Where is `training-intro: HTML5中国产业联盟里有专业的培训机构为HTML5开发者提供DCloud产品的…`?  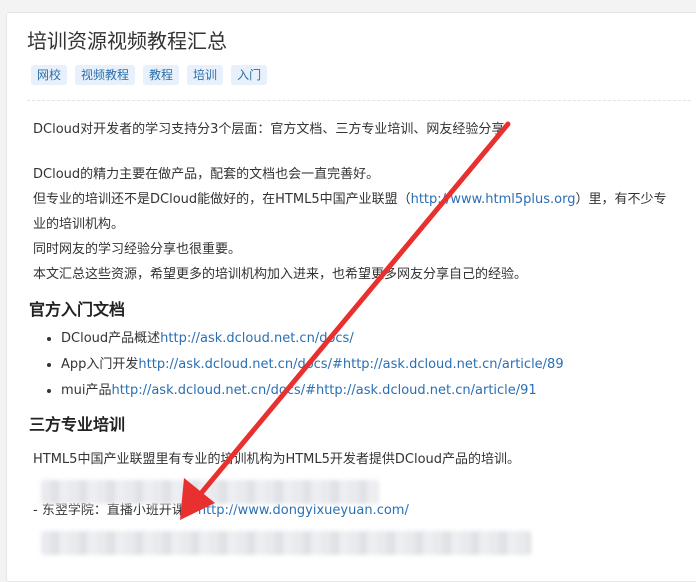 training-intro: HTML5中国产业联盟里有专业的培训机构为HTML5开发者提供DCloud产品的… is located at coordinates (277, 459).